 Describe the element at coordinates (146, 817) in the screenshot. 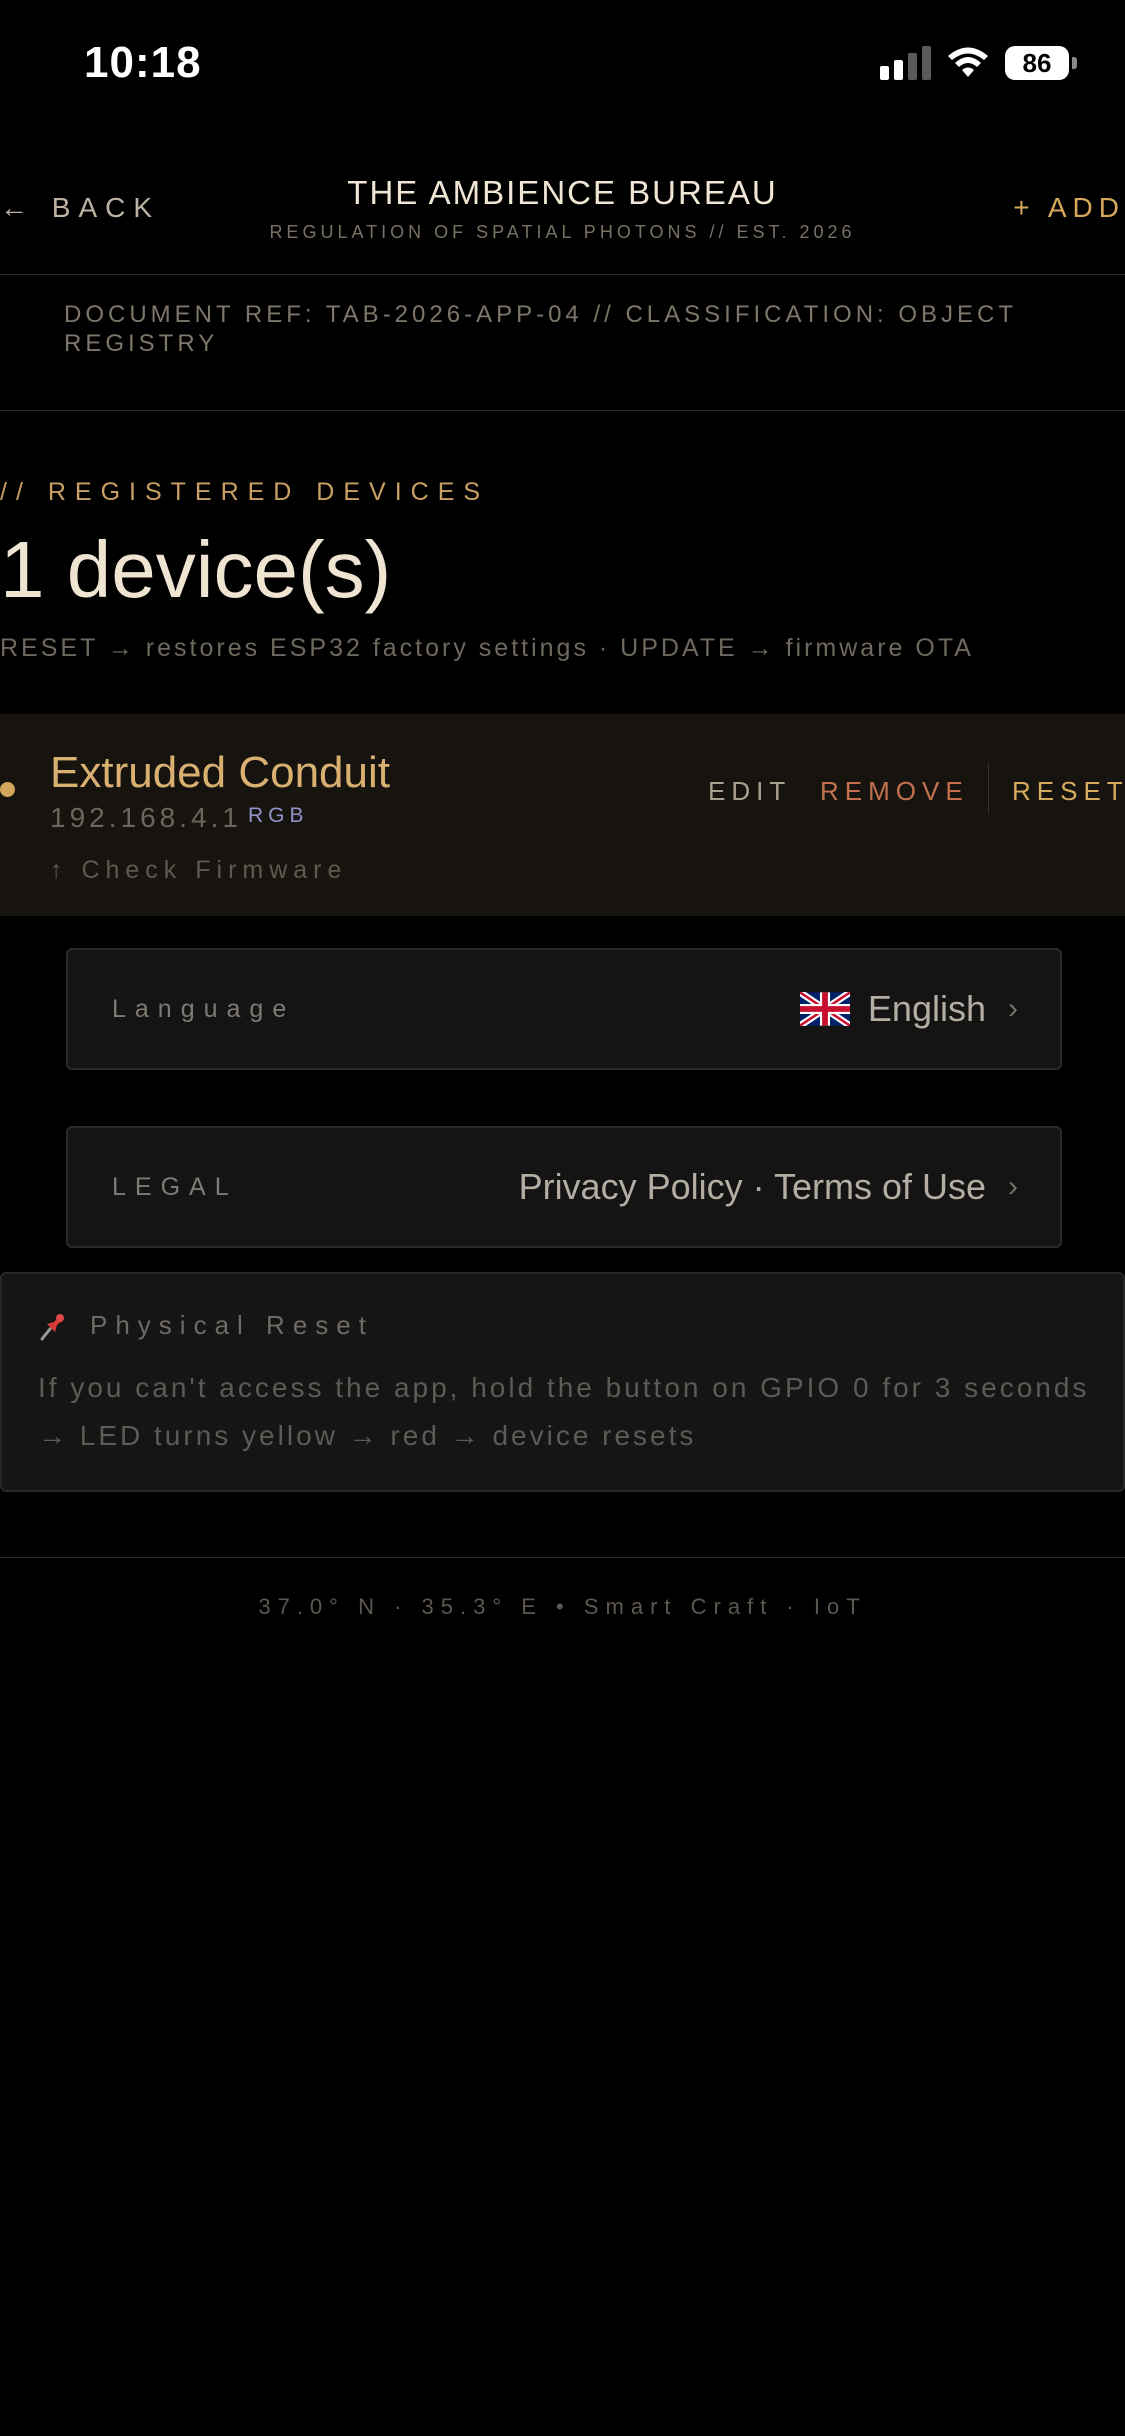

I see `device-ip: 192.168.4.1` at that location.